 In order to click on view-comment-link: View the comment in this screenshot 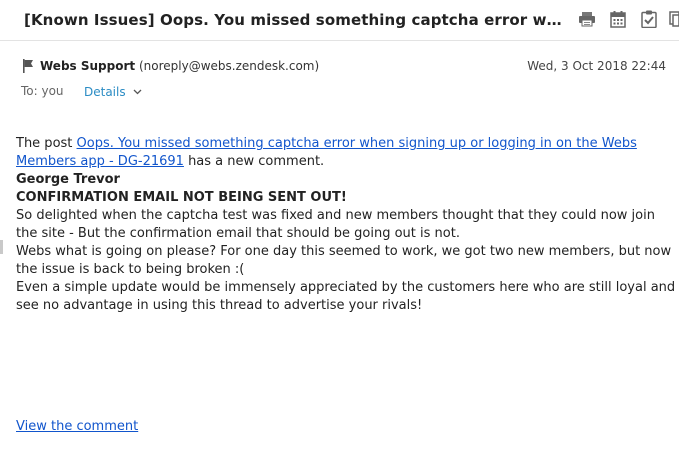, I will do `click(77, 427)`.